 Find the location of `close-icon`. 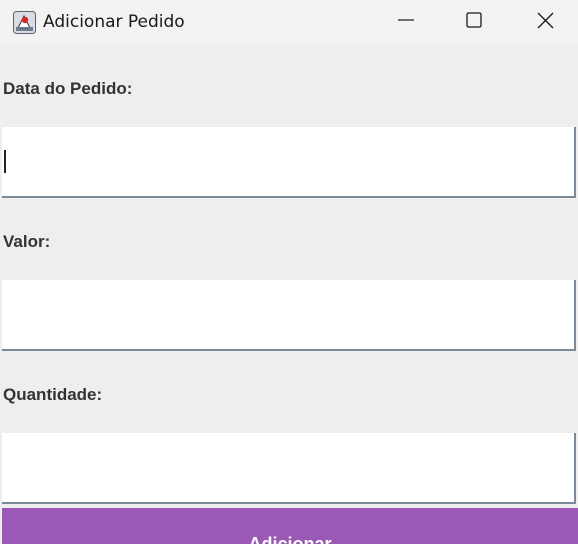

close-icon is located at coordinates (545, 23).